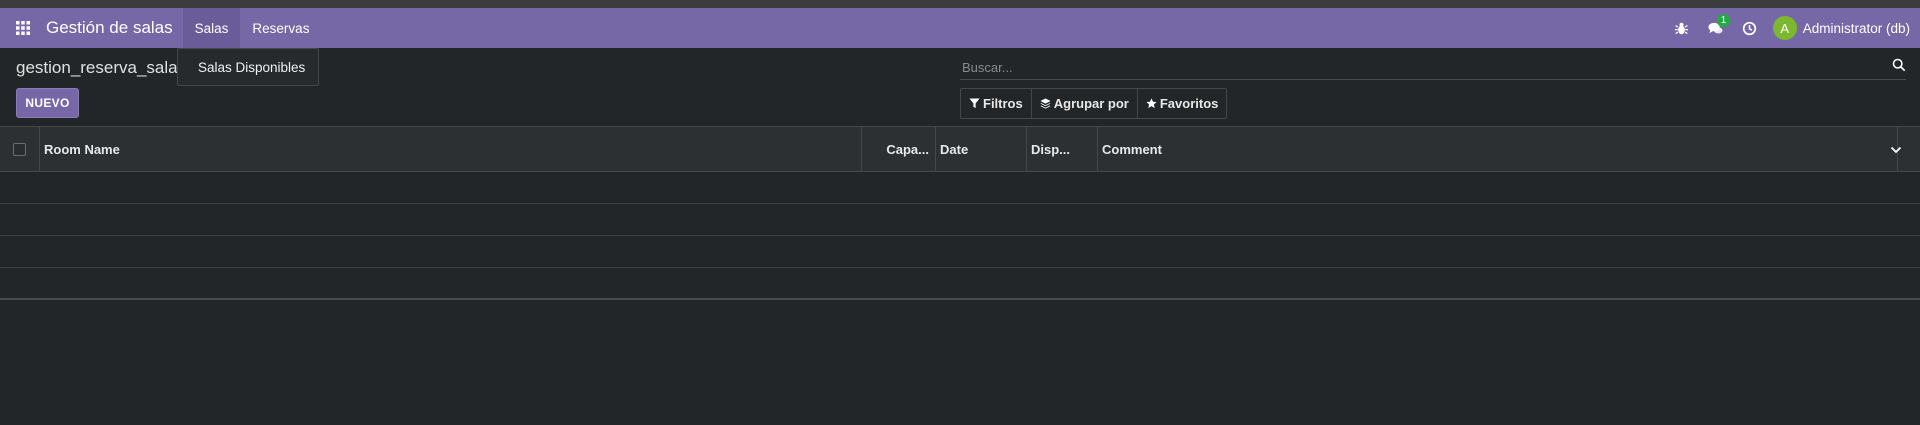 Image resolution: width=1920 pixels, height=425 pixels. What do you see at coordinates (1426, 67) in the screenshot?
I see `search-input` at bounding box center [1426, 67].